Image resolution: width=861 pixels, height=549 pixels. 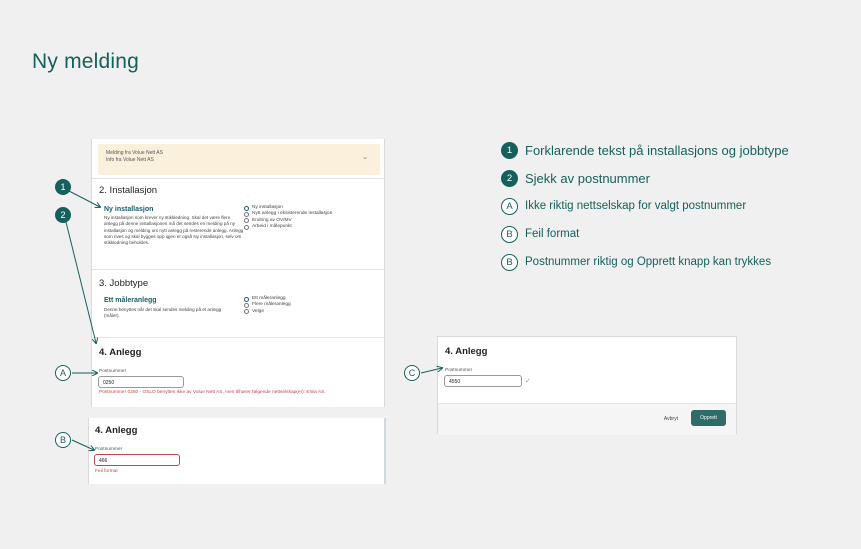 I want to click on radio-option: Velge, so click(x=267, y=312).